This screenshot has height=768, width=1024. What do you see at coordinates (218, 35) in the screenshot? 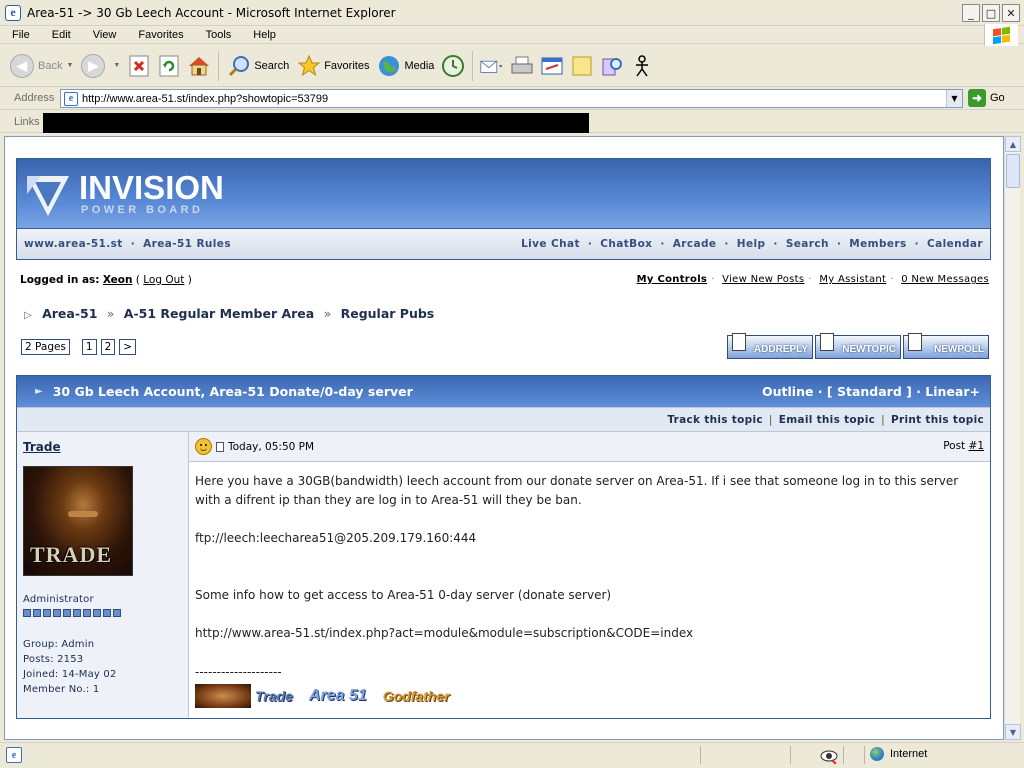
I see `menu-tools: Tools` at bounding box center [218, 35].